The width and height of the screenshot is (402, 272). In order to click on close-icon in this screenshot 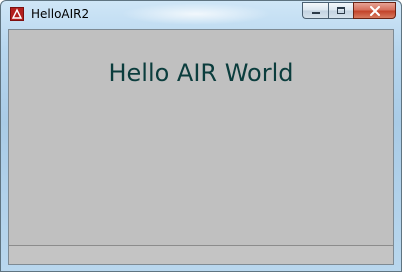, I will do `click(374, 10)`.